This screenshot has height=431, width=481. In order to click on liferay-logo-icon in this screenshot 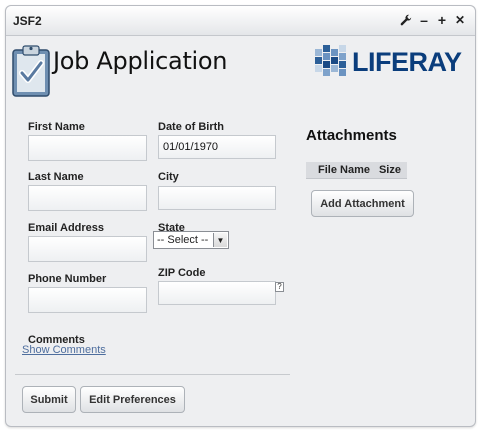, I will do `click(330, 60)`.